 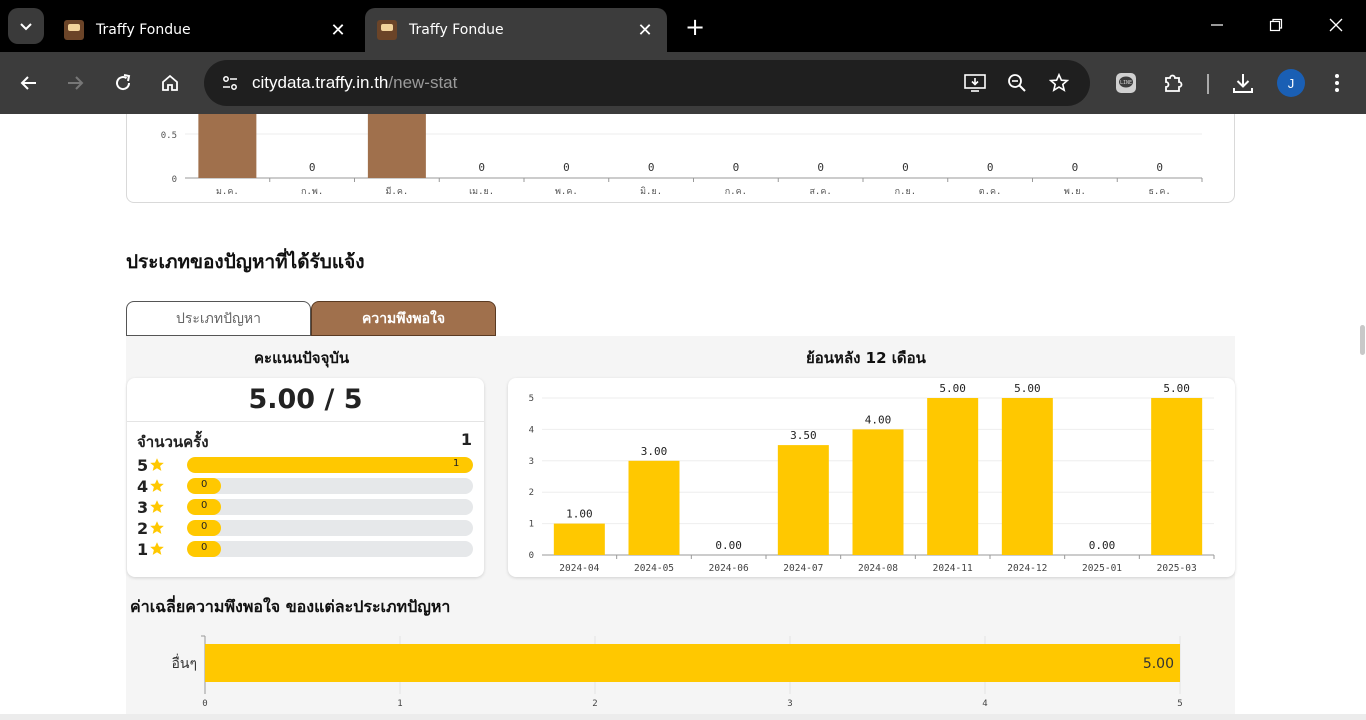 What do you see at coordinates (305, 421) in the screenshot?
I see `divider` at bounding box center [305, 421].